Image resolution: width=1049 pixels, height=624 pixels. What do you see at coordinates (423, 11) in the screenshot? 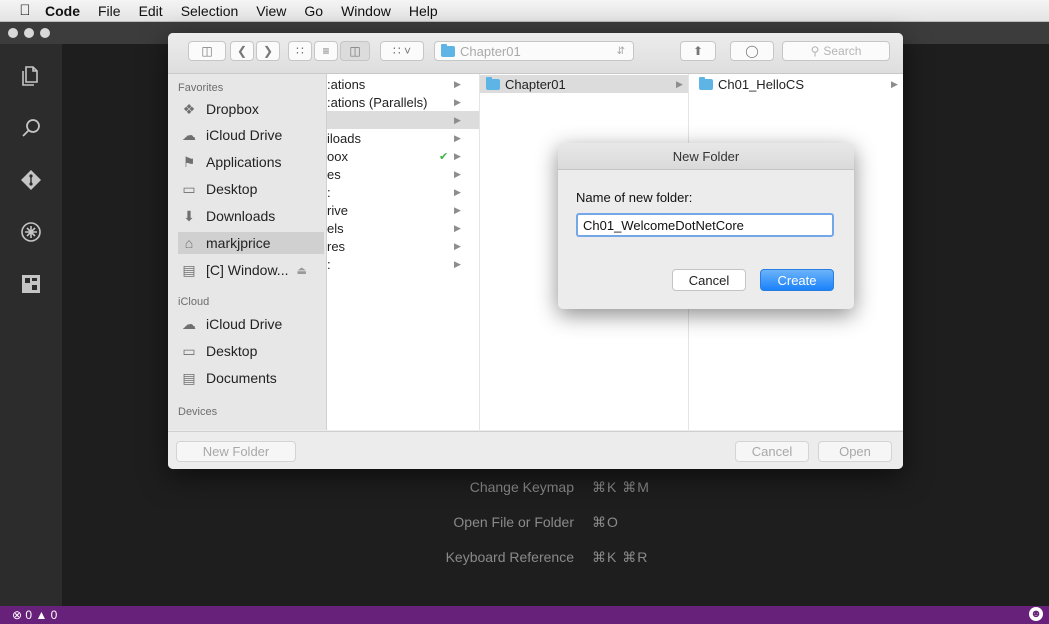
I see `menu-help: Help` at bounding box center [423, 11].